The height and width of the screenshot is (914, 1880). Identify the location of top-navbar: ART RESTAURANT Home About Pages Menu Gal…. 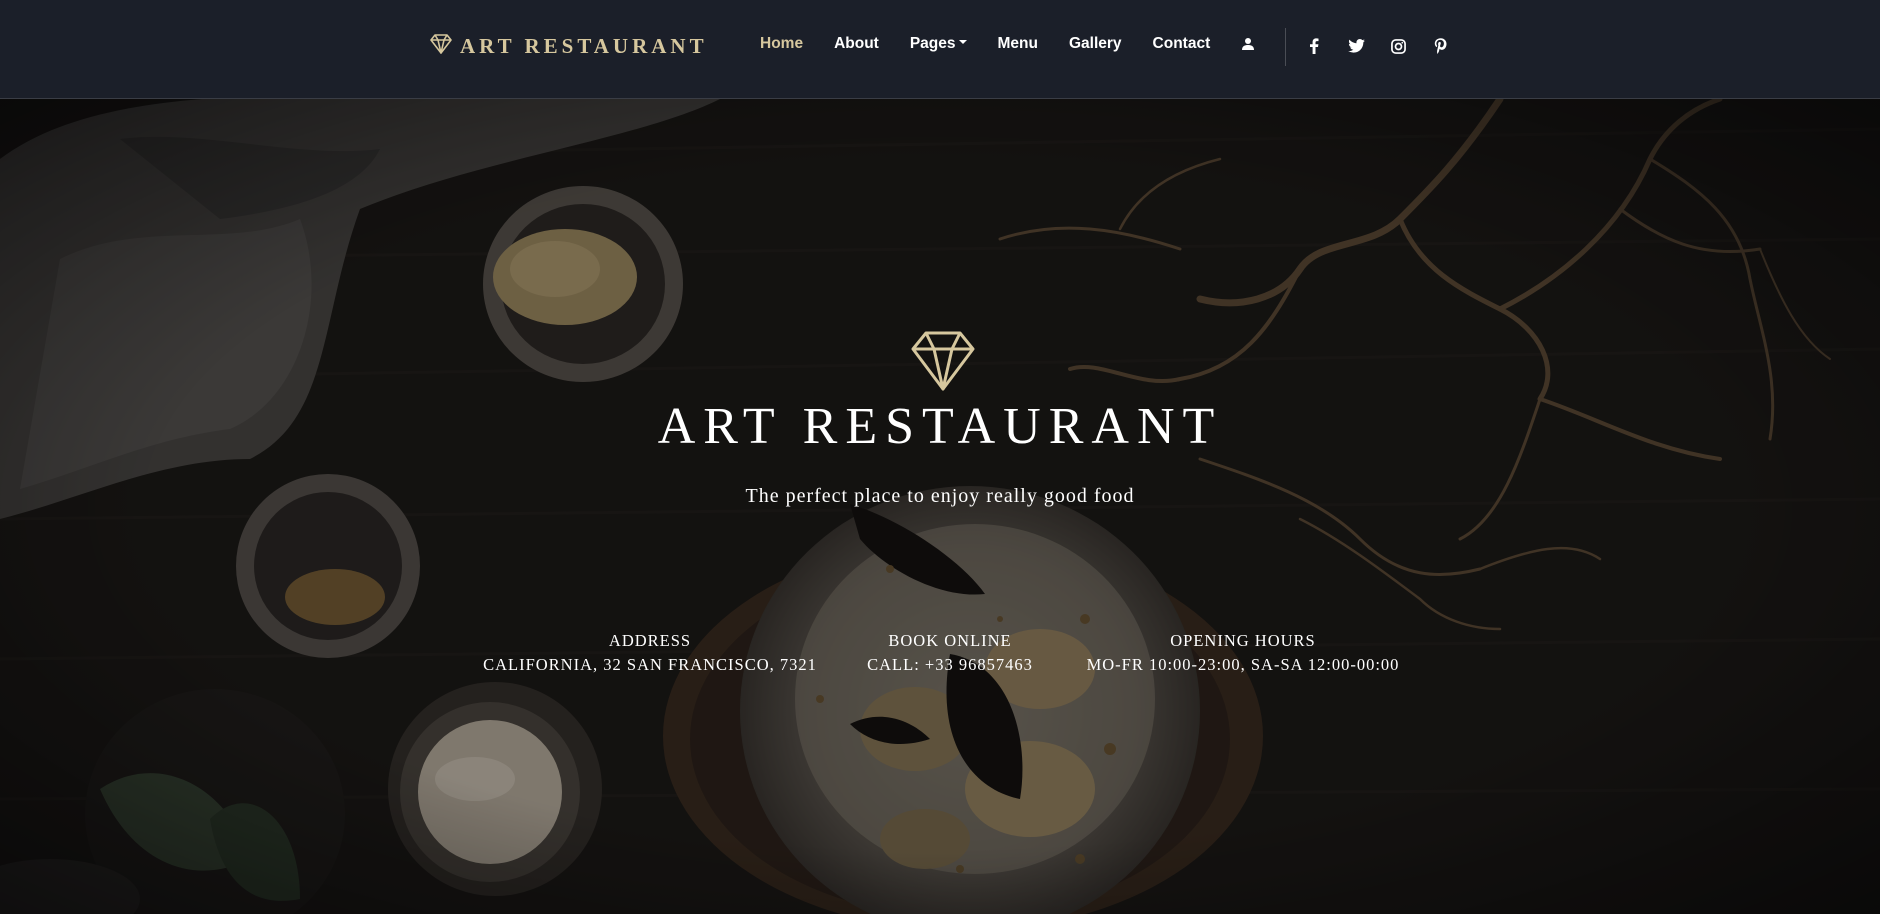
(940, 49).